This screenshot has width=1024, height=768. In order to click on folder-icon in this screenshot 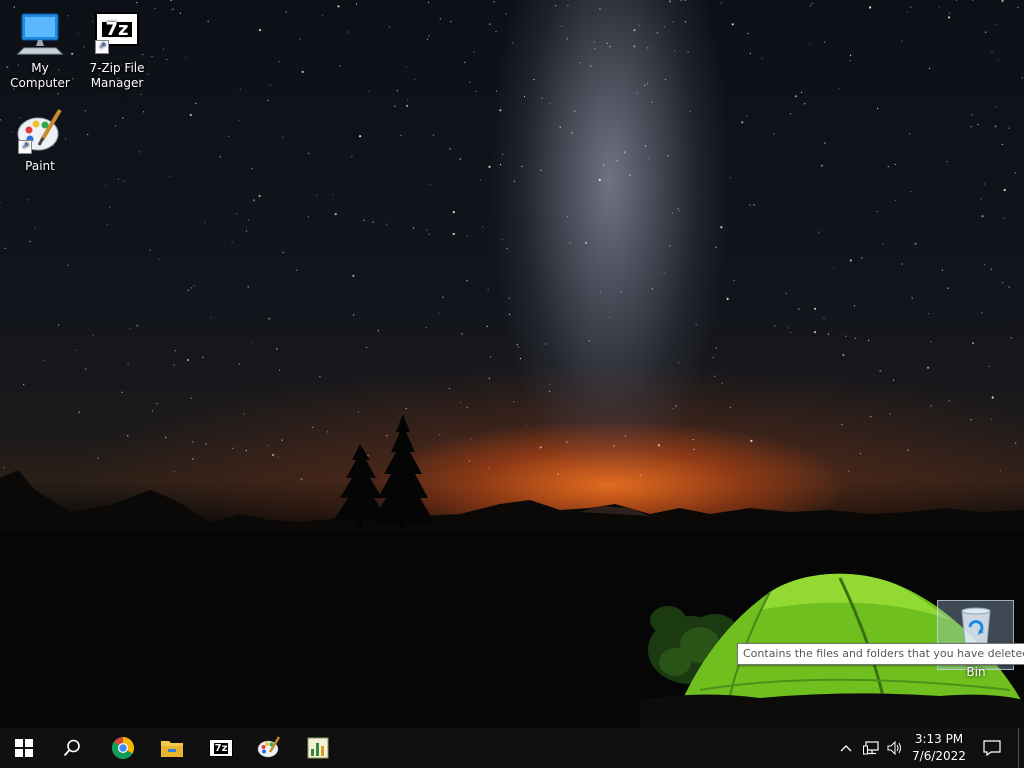, I will do `click(172, 749)`.